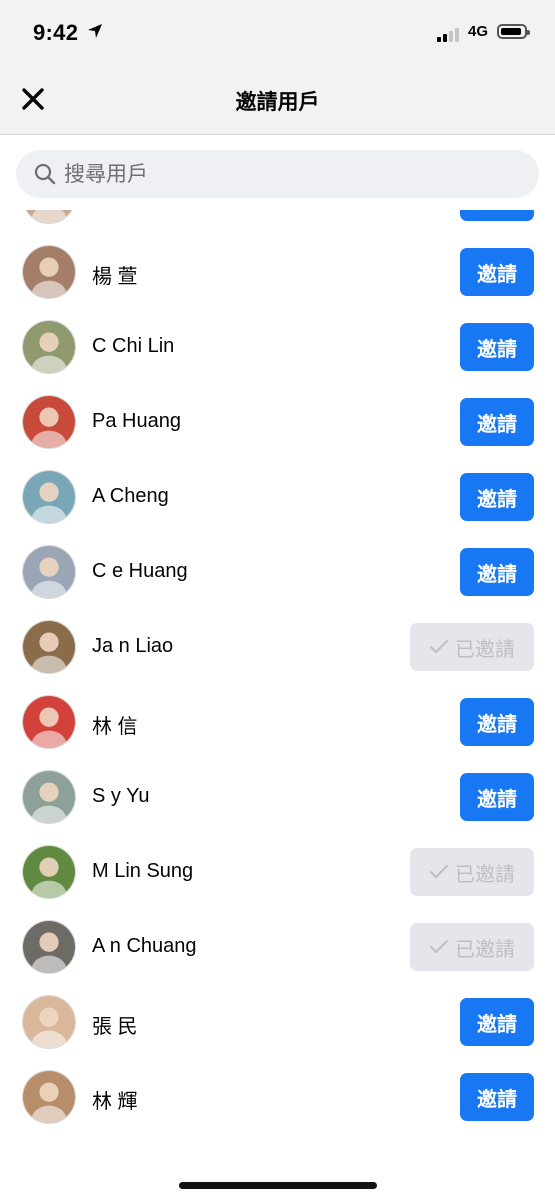 This screenshot has height=1200, width=555. Describe the element at coordinates (277, 1097) in the screenshot. I see `list-item: 林 輝 邀請` at that location.